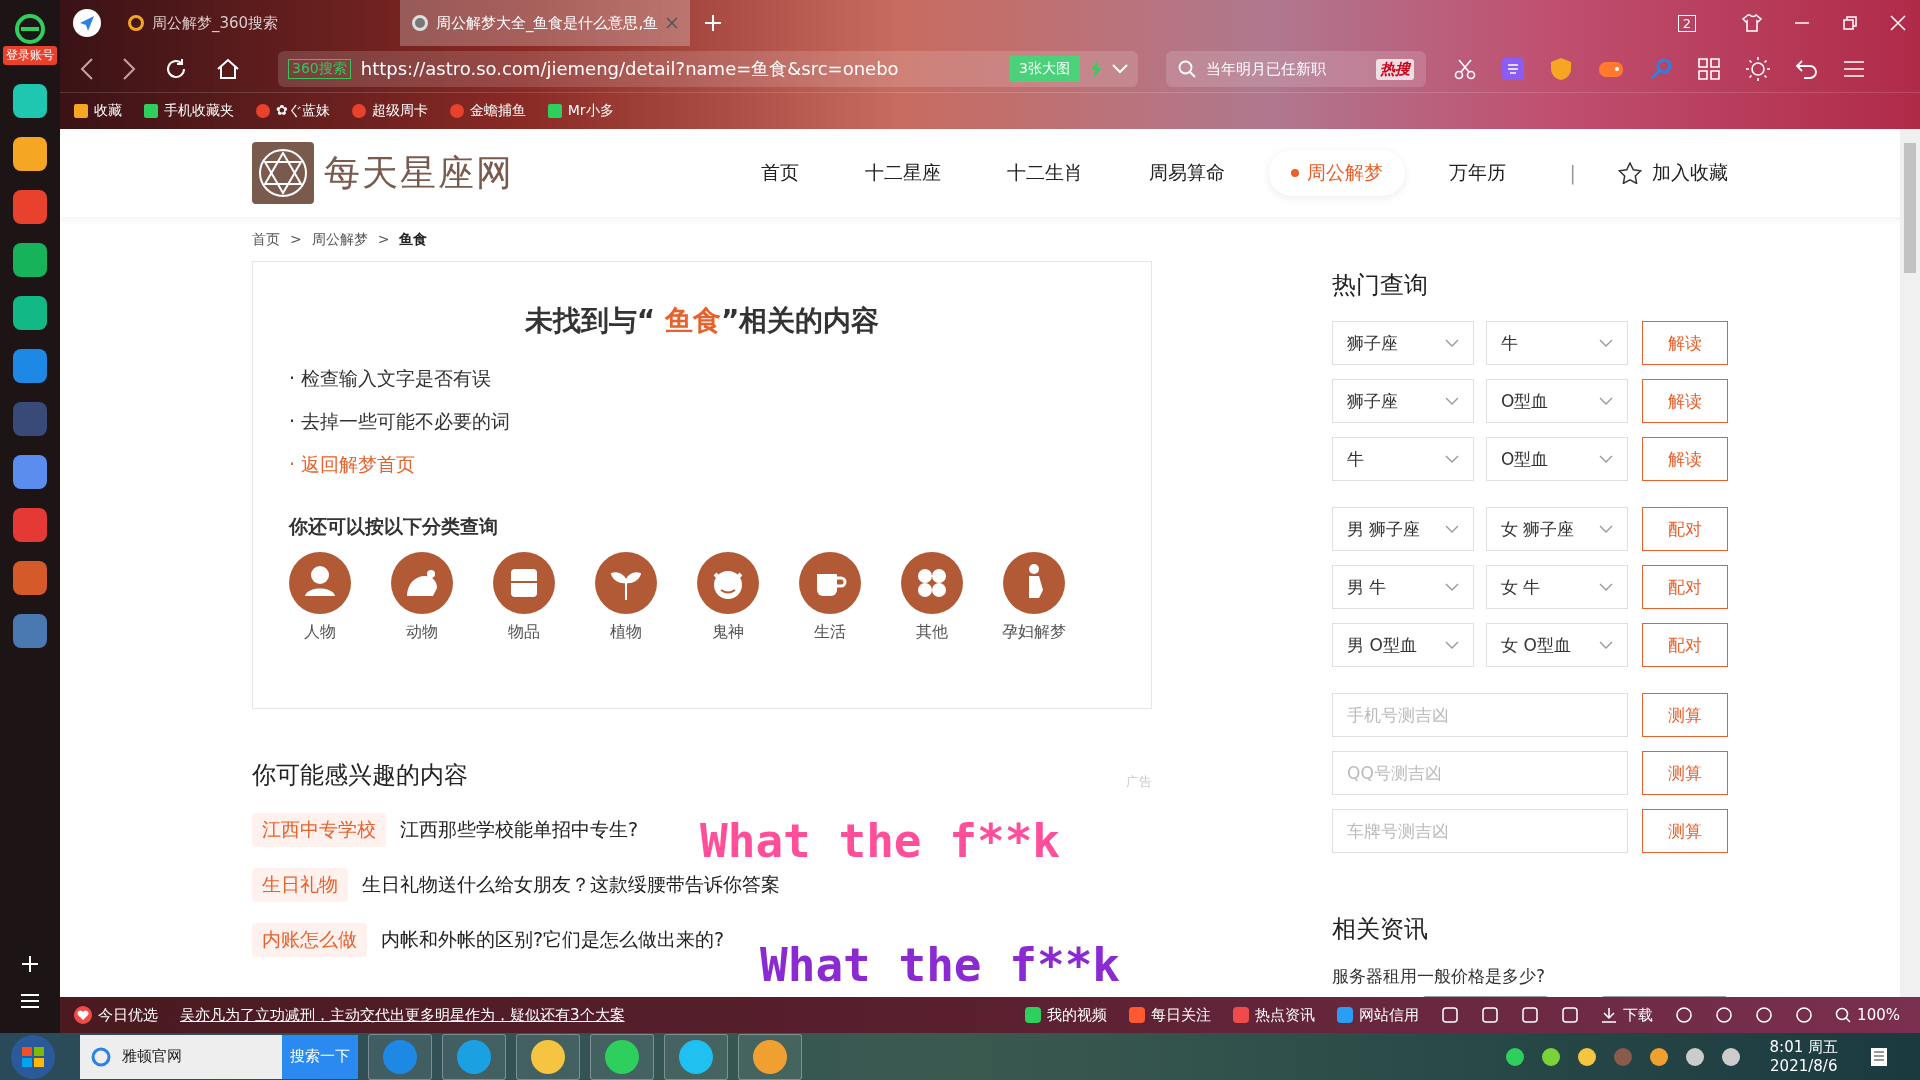 Image resolution: width=1920 pixels, height=1080 pixels. Describe the element at coordinates (30, 55) in the screenshot. I see `login-badge: 登录账号` at that location.